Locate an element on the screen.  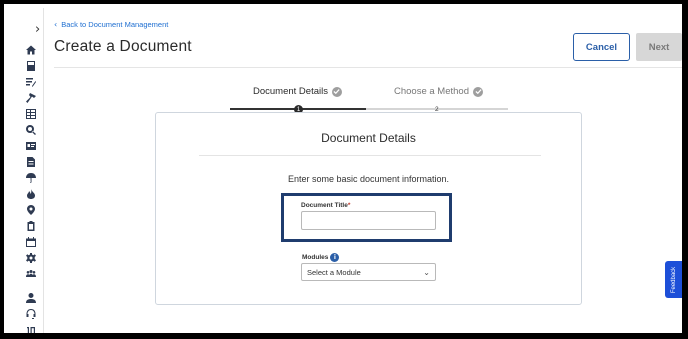
document-title-input is located at coordinates (368, 220).